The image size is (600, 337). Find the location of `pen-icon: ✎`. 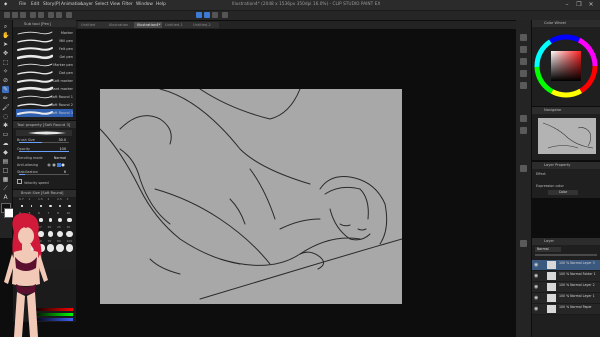

pen-icon: ✎ is located at coordinates (5, 89).